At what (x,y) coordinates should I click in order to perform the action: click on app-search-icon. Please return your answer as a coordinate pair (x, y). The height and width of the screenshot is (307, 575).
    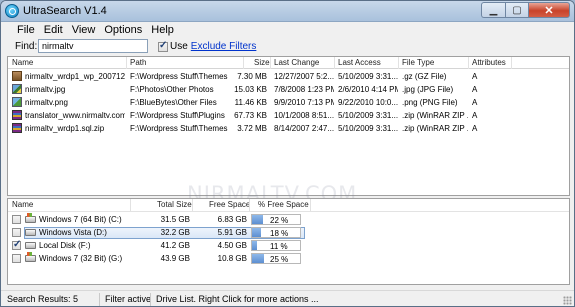
    Looking at the image, I should click on (12, 11).